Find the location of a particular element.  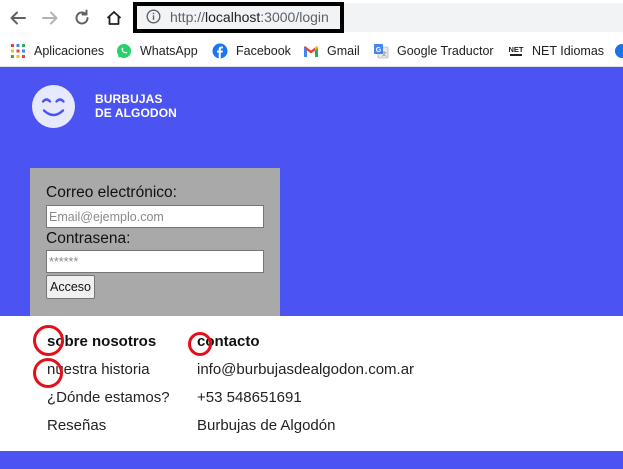

home-icon is located at coordinates (114, 18).